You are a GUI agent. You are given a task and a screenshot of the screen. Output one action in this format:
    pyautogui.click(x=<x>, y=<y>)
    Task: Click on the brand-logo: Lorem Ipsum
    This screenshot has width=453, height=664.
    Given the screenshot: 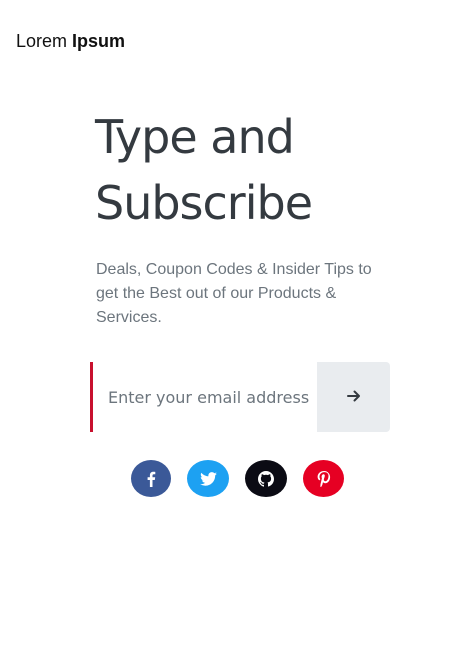 What is the action you would take?
    pyautogui.click(x=70, y=41)
    